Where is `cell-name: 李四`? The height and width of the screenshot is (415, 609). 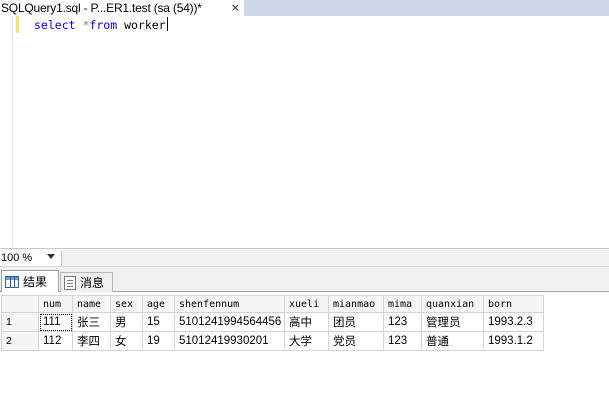
cell-name: 李四 is located at coordinates (91, 341).